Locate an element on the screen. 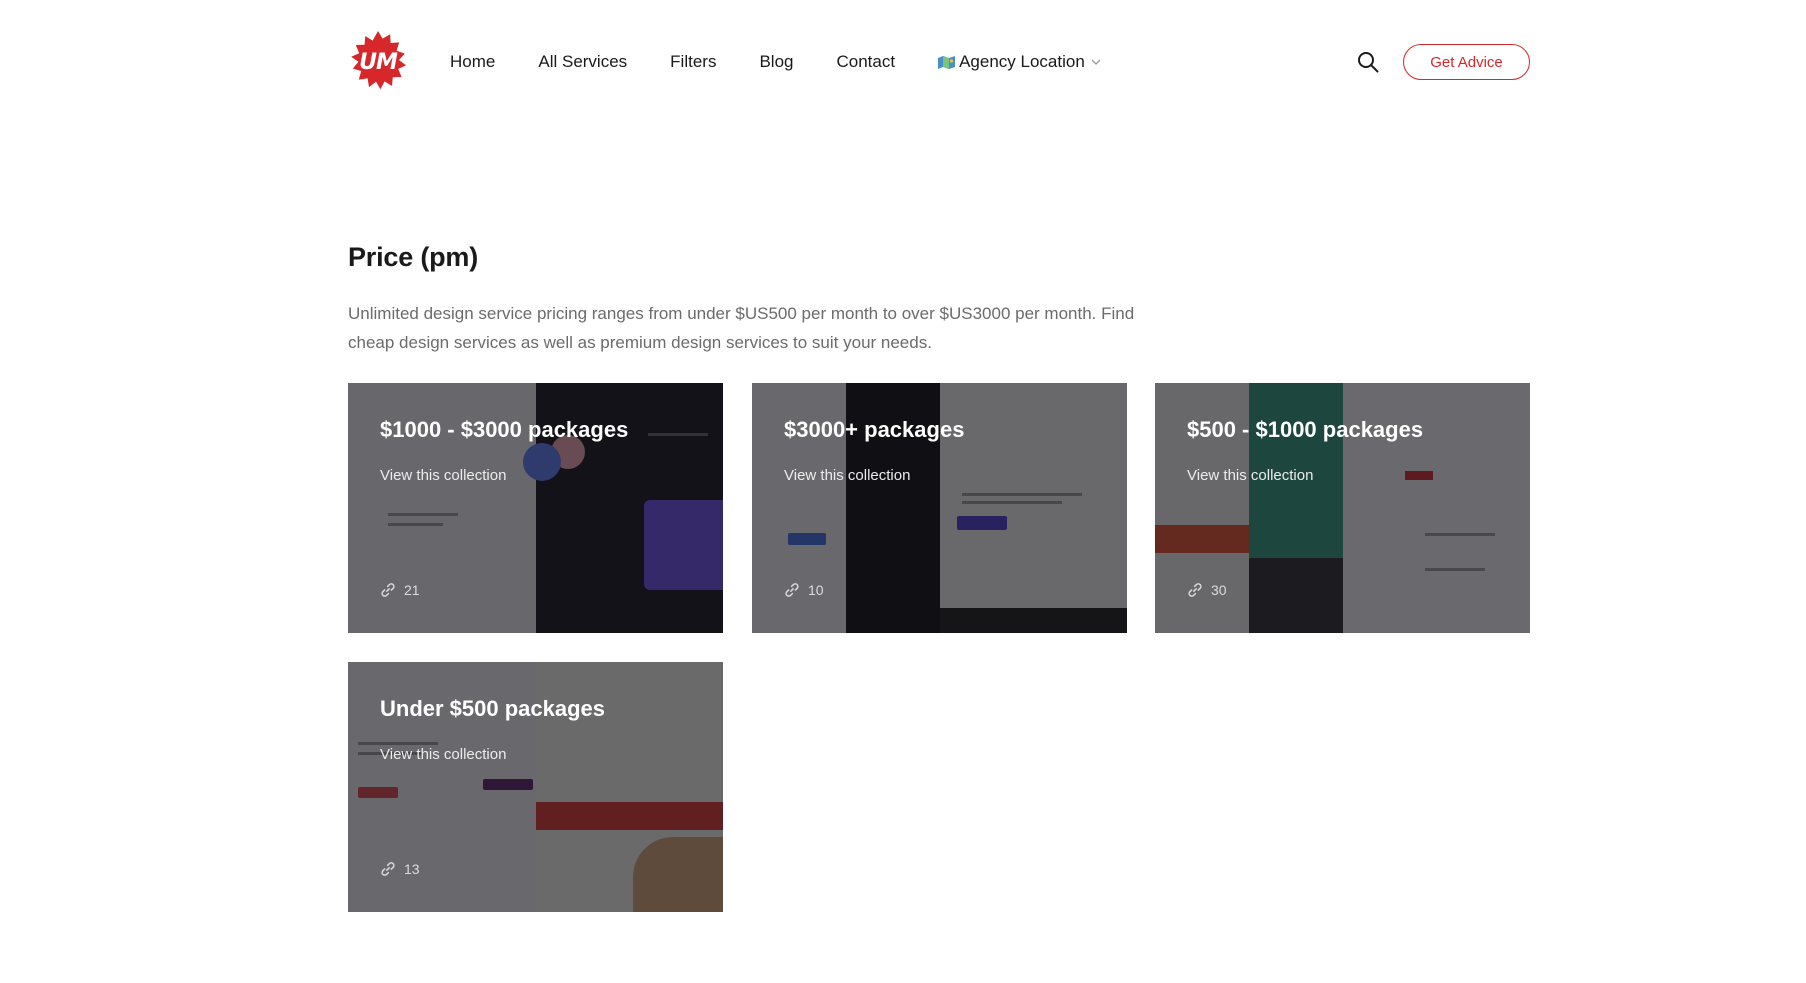 Image resolution: width=1806 pixels, height=983 pixels. chevron-down-icon is located at coordinates (1096, 62).